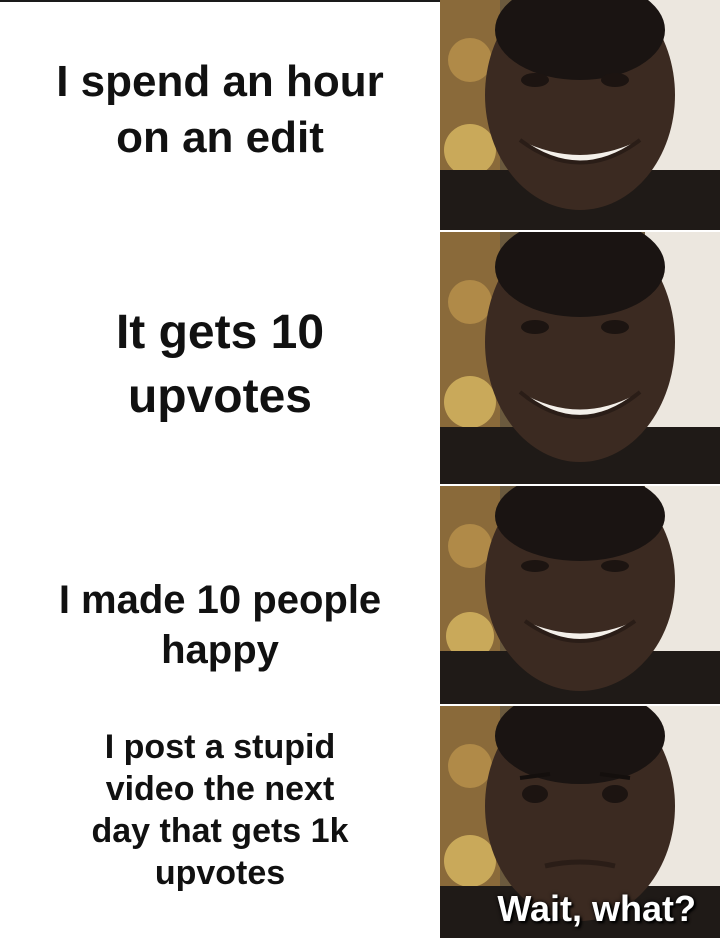 The image size is (720, 938). I want to click on caption-4-line-2: video the next, so click(220, 789).